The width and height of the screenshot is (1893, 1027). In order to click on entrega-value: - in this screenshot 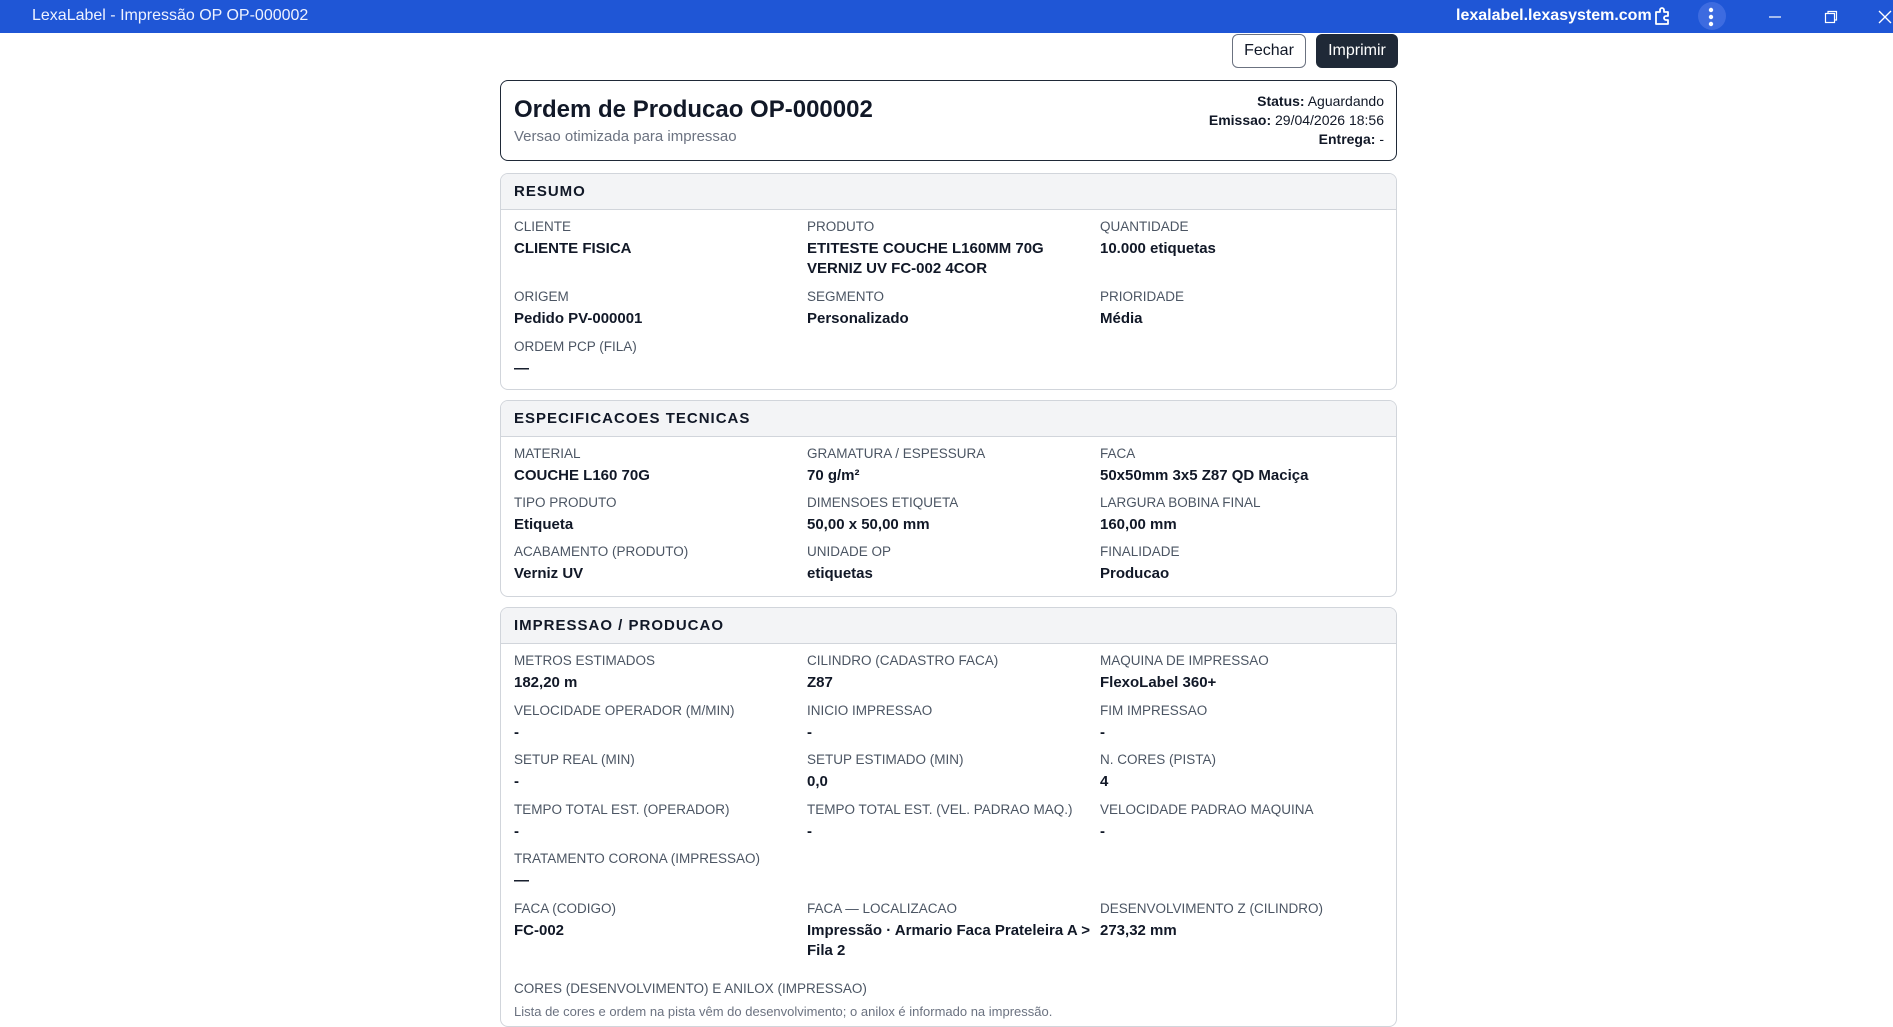, I will do `click(1381, 139)`.